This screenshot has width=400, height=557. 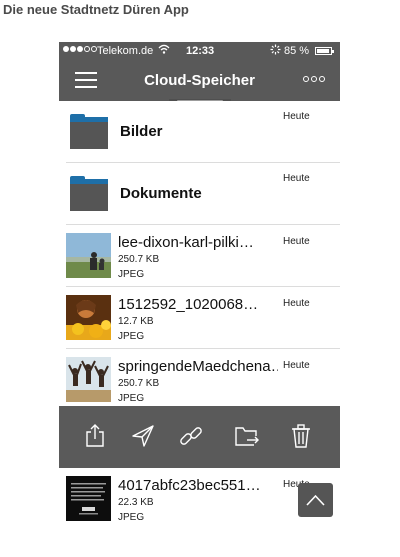 I want to click on status-time: 12:33, so click(x=200, y=51).